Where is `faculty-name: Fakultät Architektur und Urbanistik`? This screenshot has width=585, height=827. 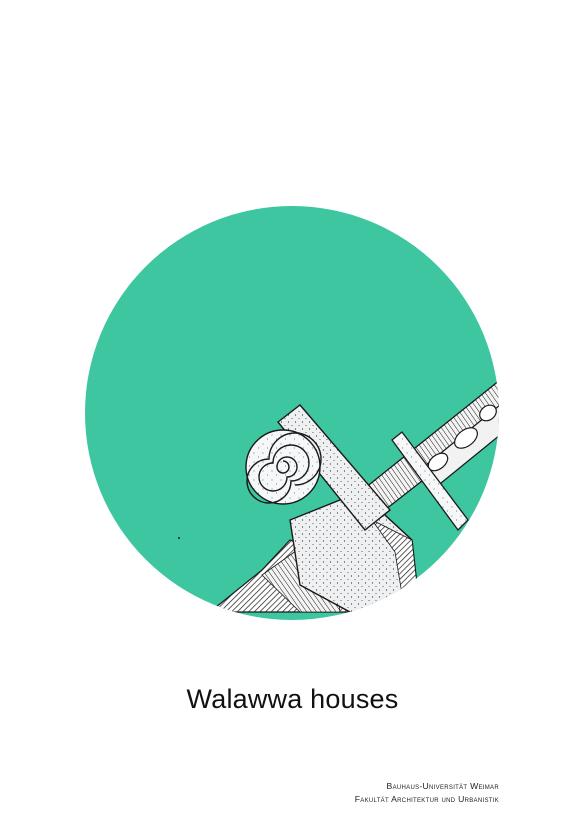
faculty-name: Fakultät Architektur und Urbanistik is located at coordinates (426, 799).